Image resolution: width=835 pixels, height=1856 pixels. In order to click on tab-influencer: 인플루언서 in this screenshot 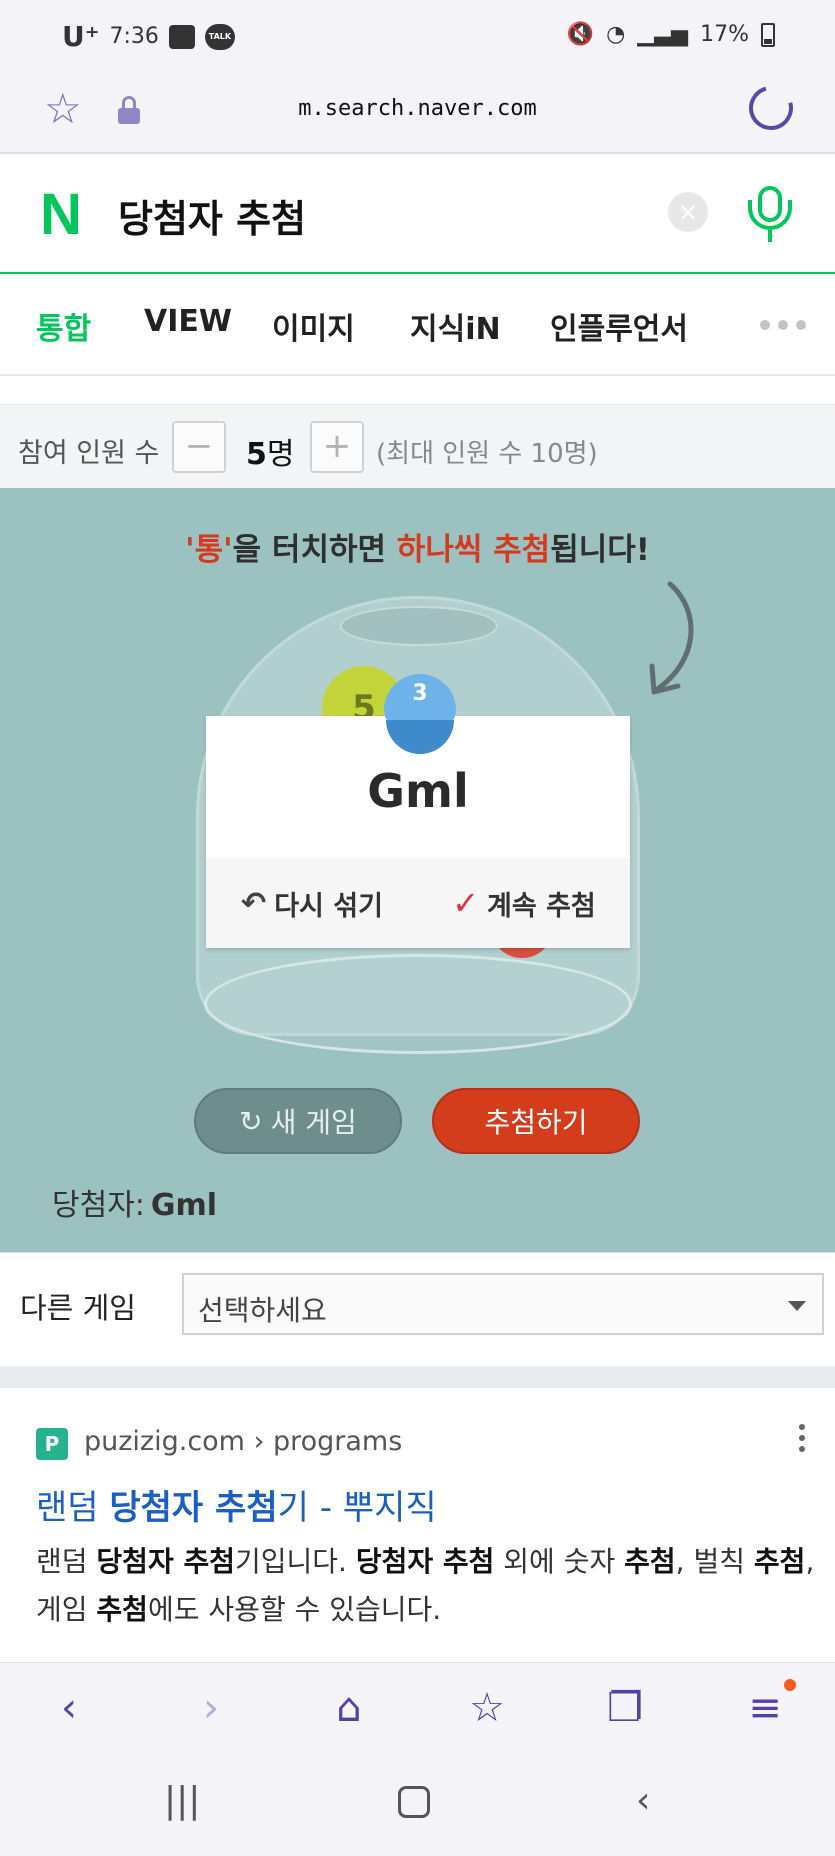, I will do `click(619, 326)`.